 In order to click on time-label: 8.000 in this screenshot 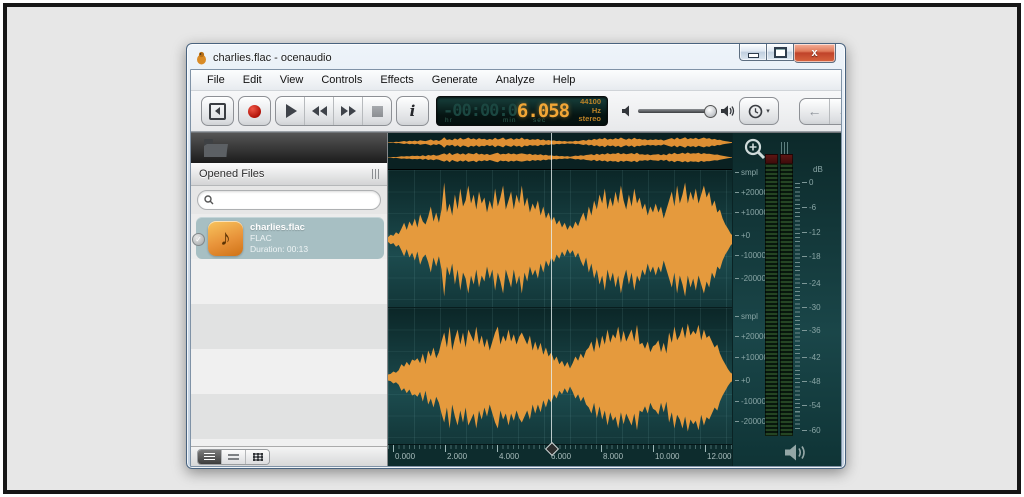, I will do `click(613, 456)`.